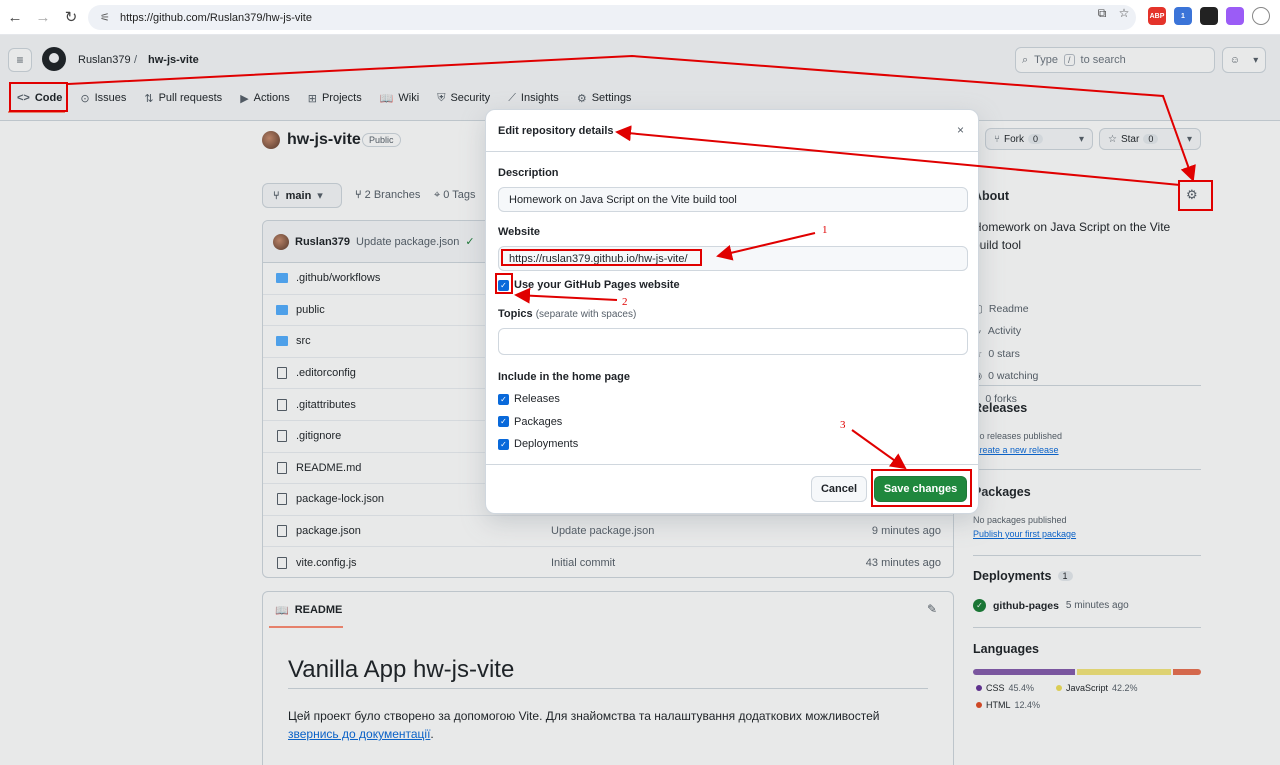 The image size is (1280, 765). Describe the element at coordinates (1183, 16) in the screenshot. I see `extension-icon: 1` at that location.